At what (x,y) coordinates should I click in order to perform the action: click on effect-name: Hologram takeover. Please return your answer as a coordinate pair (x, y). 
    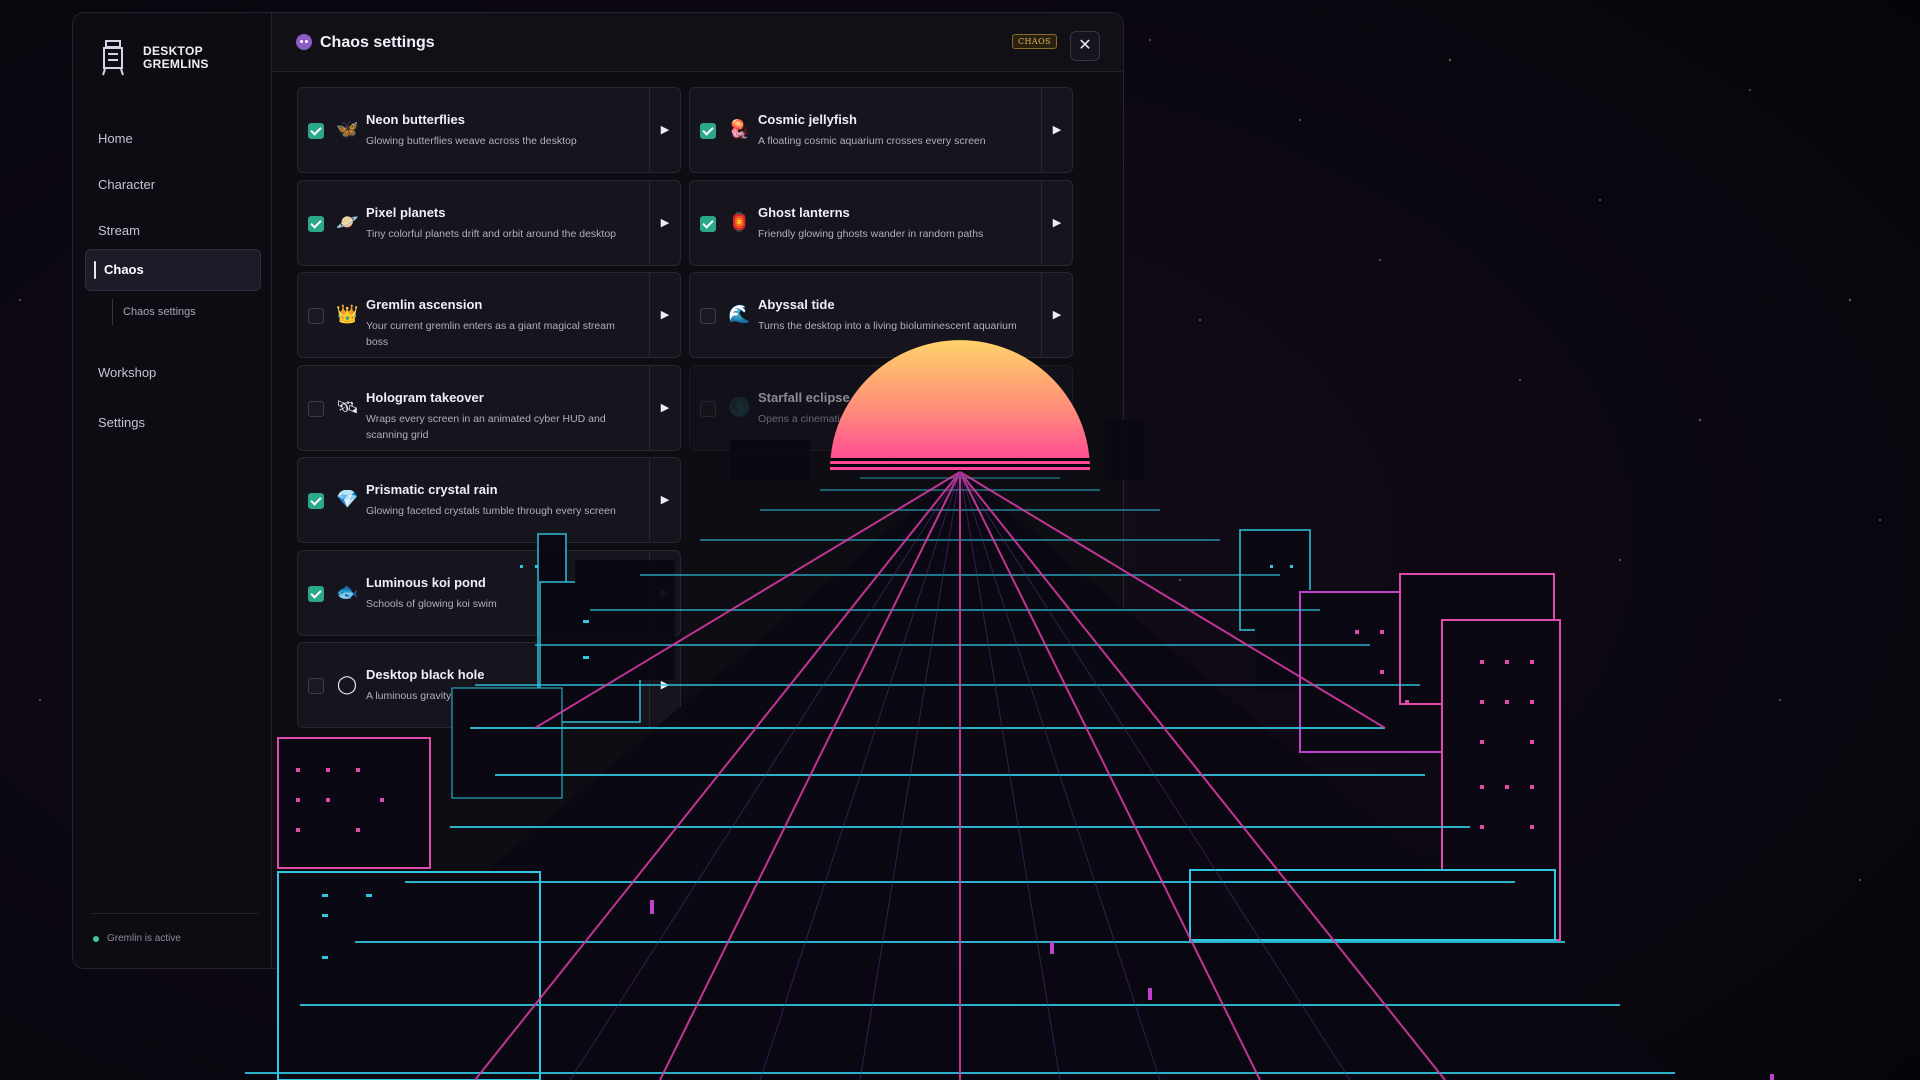
    Looking at the image, I should click on (425, 397).